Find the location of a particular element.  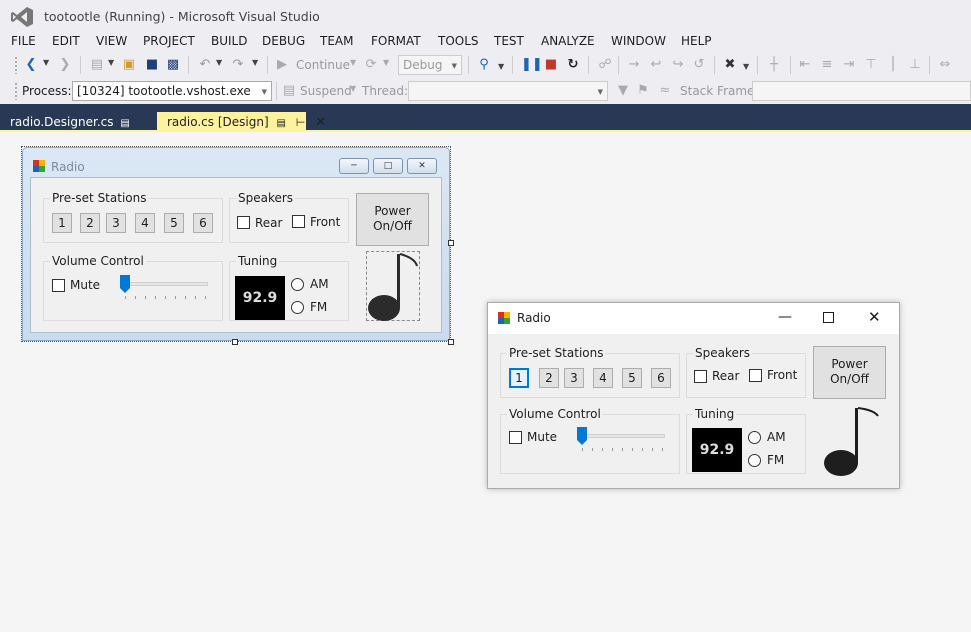

suspend-label: Suspend is located at coordinates (326, 91).